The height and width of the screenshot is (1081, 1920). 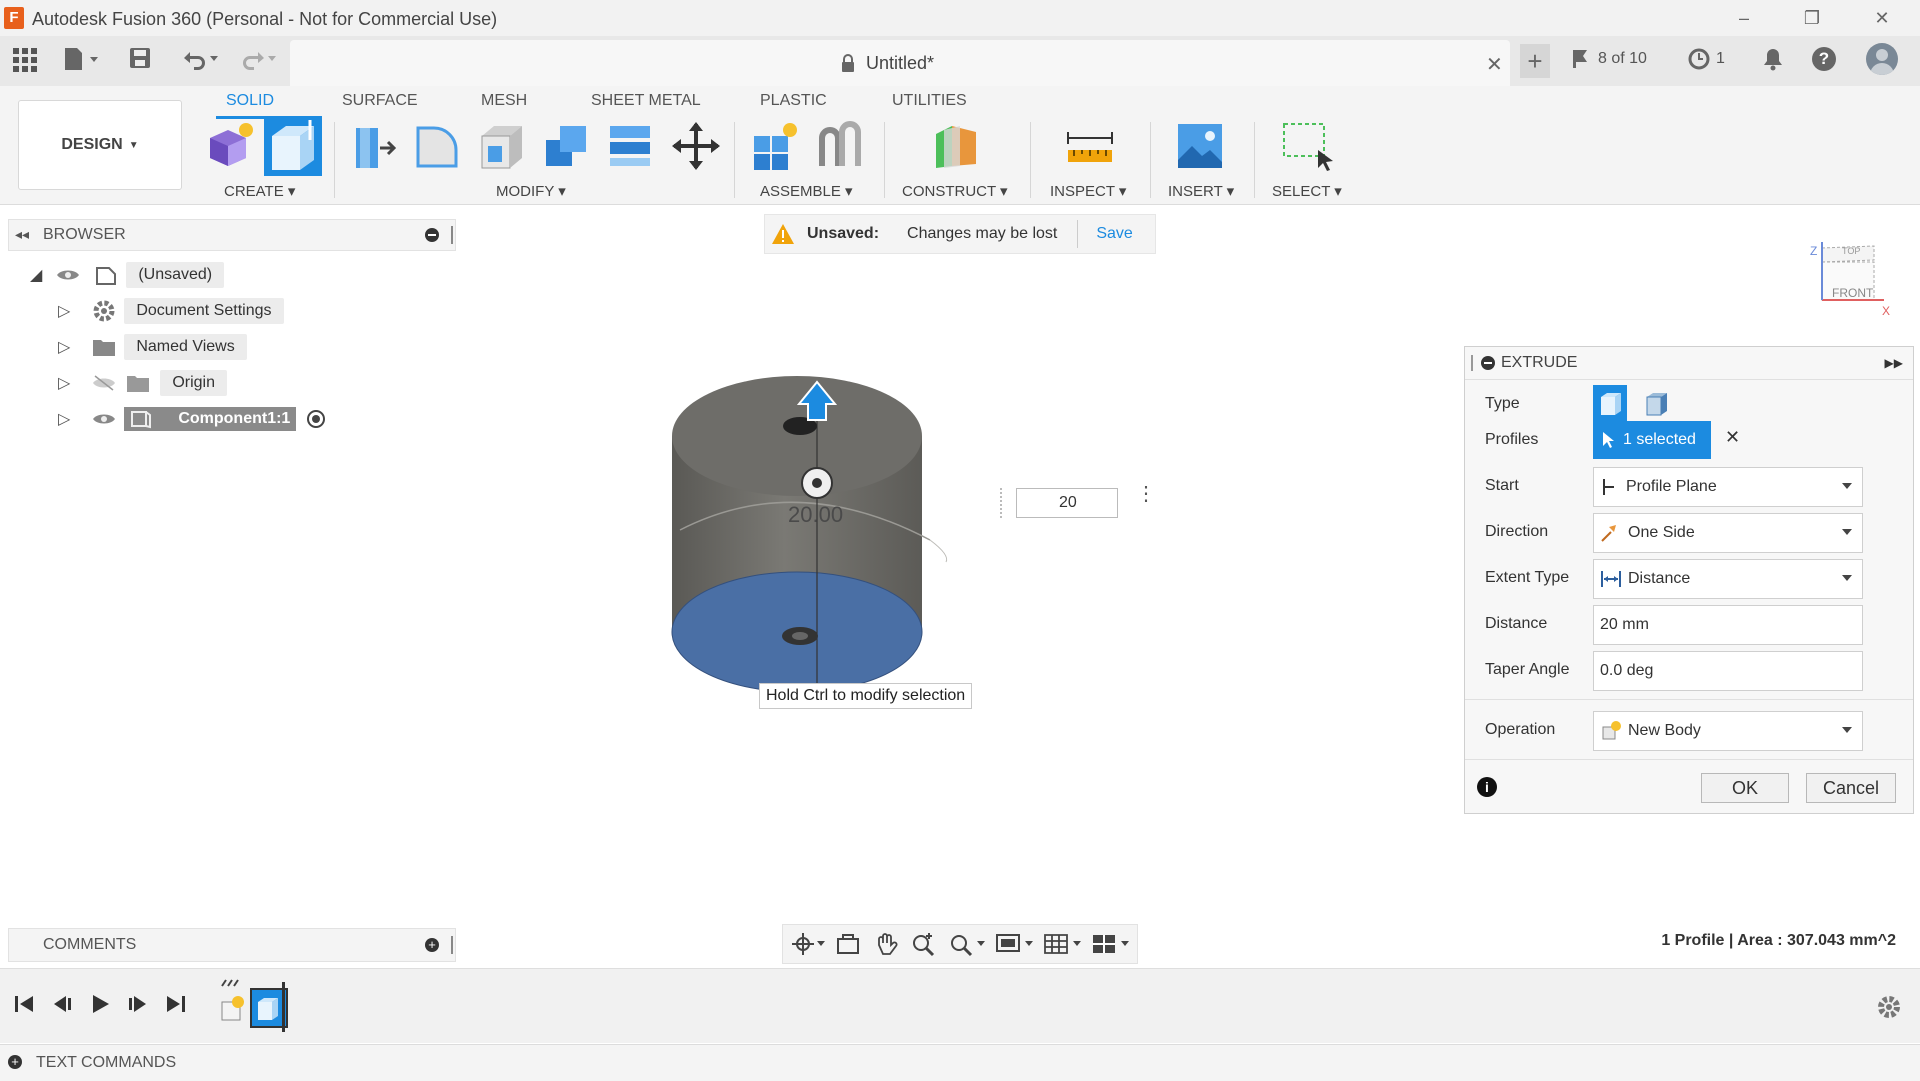 I want to click on tab-sheet-metal: SHEET METAL, so click(x=646, y=101).